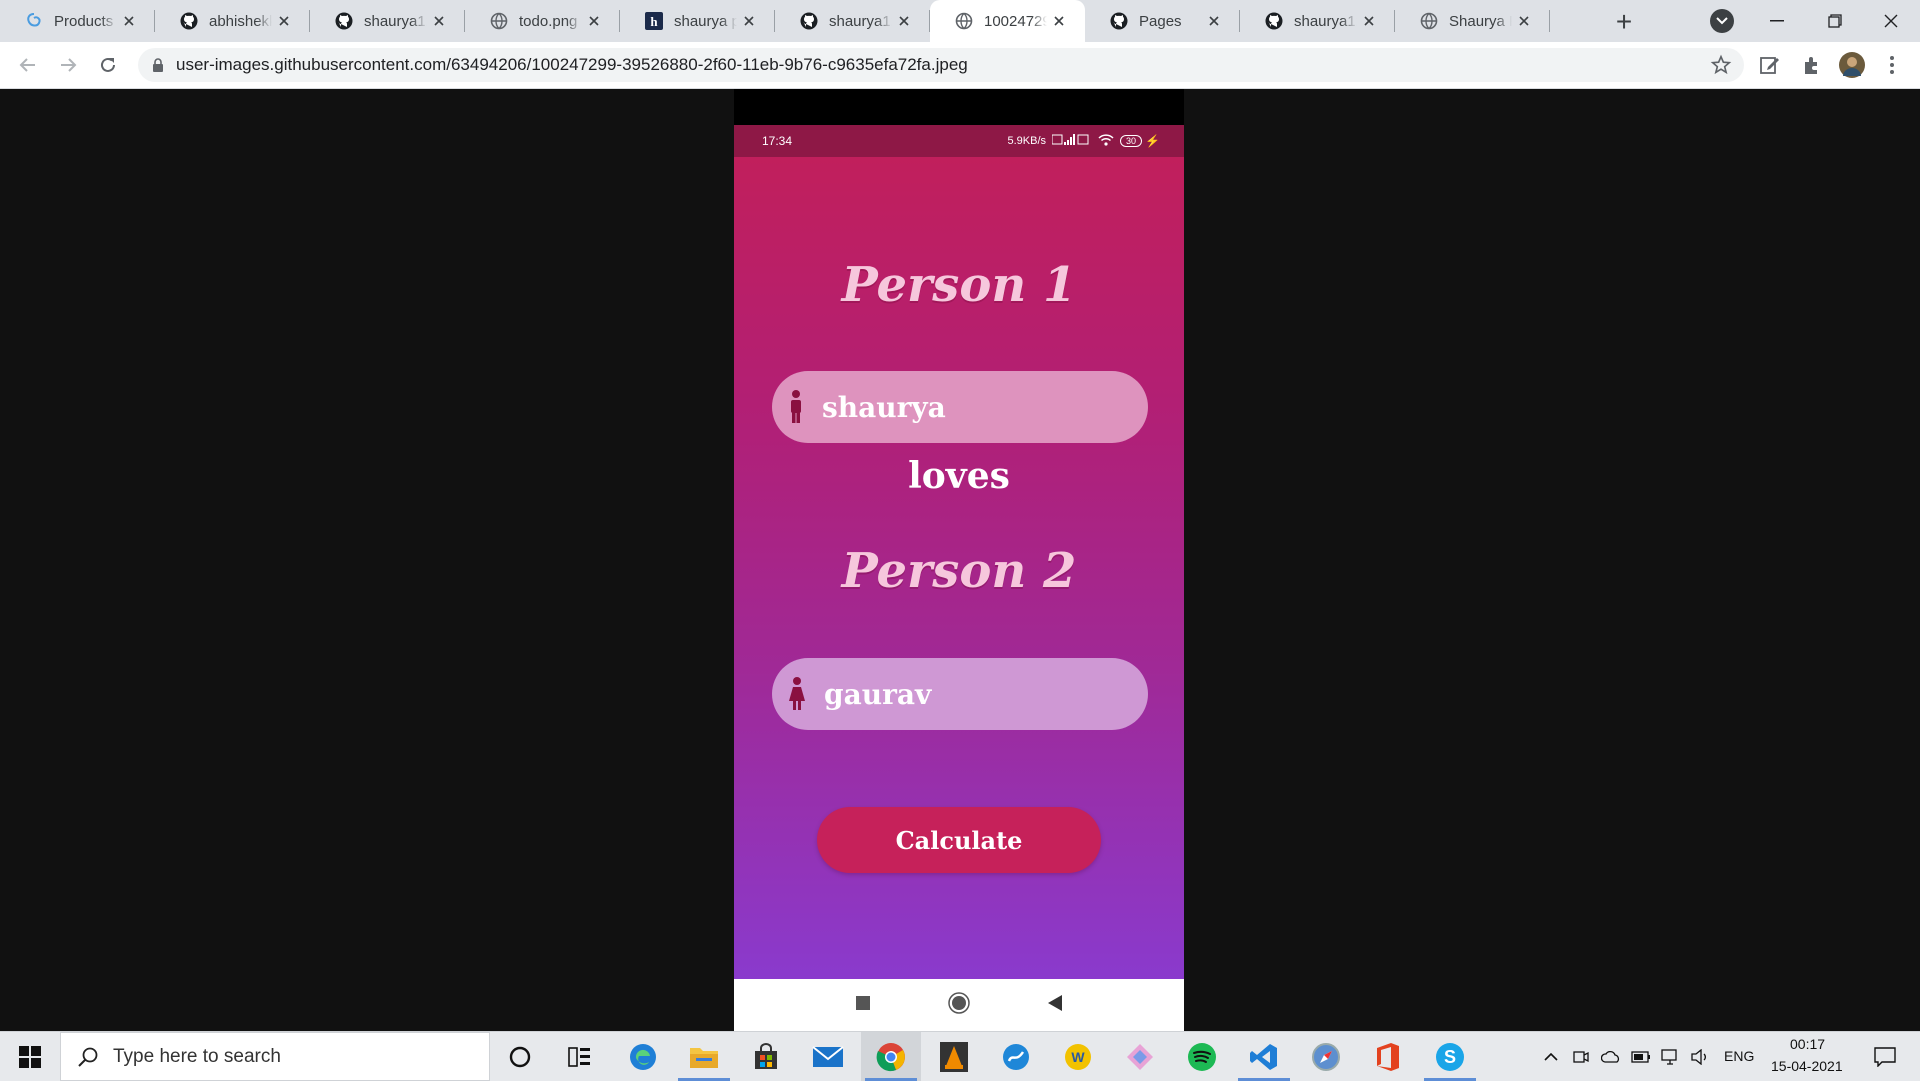 Image resolution: width=1920 pixels, height=1081 pixels. What do you see at coordinates (84, 21) in the screenshot?
I see `tab-title: Products` at bounding box center [84, 21].